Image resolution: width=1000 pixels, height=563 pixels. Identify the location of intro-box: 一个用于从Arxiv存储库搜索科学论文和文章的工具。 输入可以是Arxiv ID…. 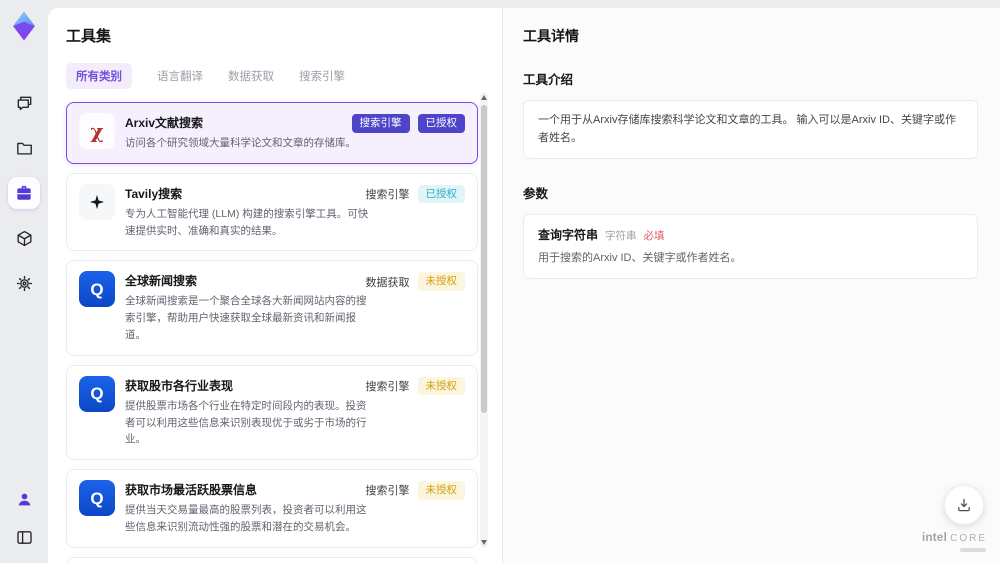
(750, 130).